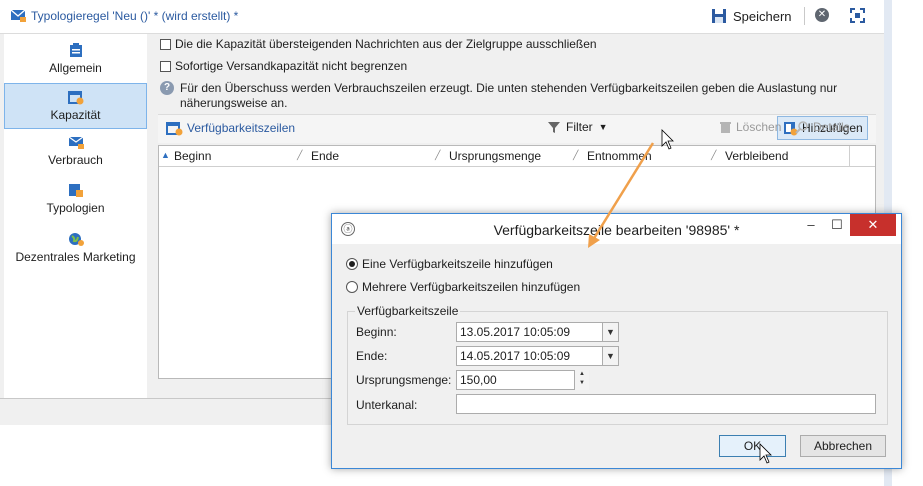 The image size is (923, 486). Describe the element at coordinates (801, 127) in the screenshot. I see `magnifier-icon` at that location.